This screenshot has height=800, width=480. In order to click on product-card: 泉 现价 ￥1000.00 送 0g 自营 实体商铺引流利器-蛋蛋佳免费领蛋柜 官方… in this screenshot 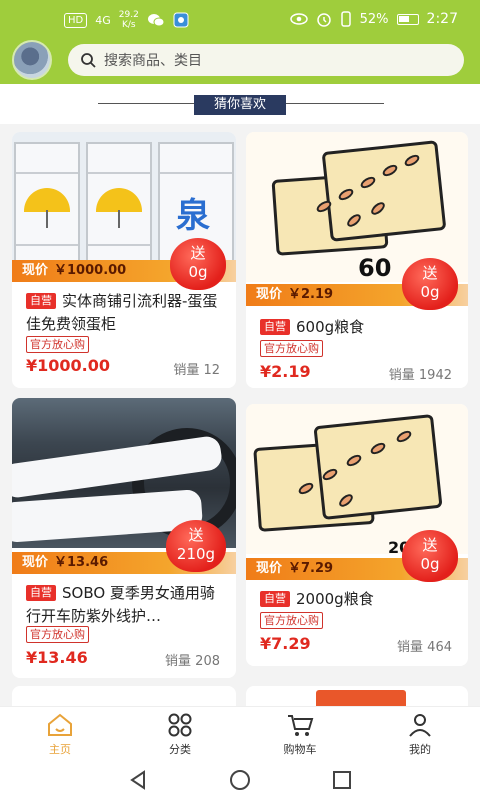, I will do `click(124, 260)`.